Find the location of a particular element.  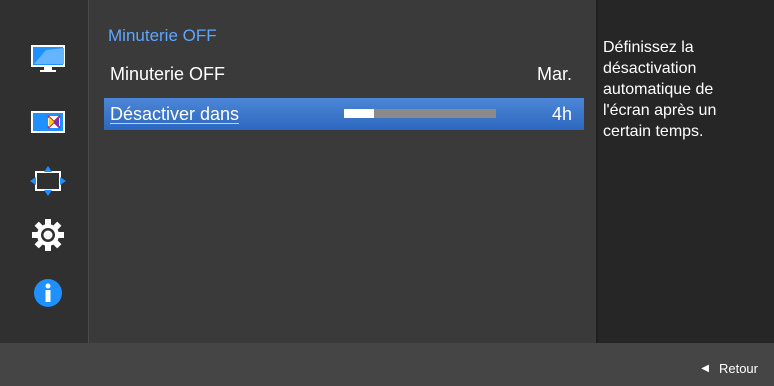

menu-row-value: Mar. is located at coordinates (554, 74).